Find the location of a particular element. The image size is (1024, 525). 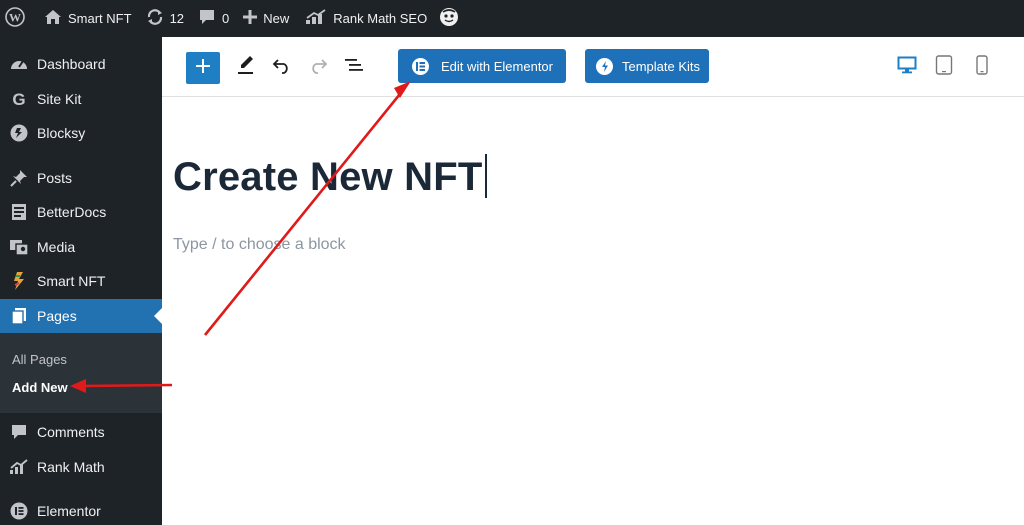

template-kits-label: Template Kits is located at coordinates (661, 66).